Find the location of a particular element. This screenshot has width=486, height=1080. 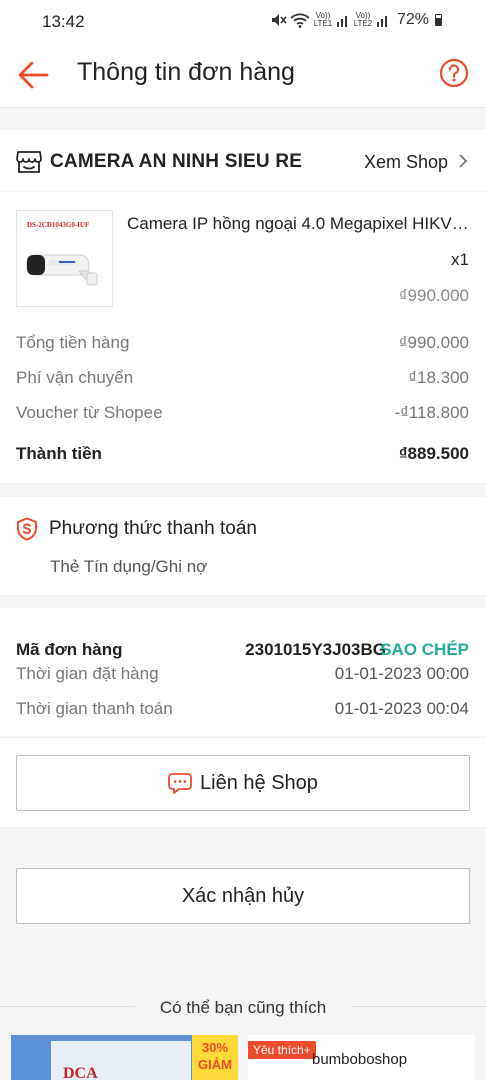

suggestions-title: Có thể bạn cũng thích is located at coordinates (243, 1007).